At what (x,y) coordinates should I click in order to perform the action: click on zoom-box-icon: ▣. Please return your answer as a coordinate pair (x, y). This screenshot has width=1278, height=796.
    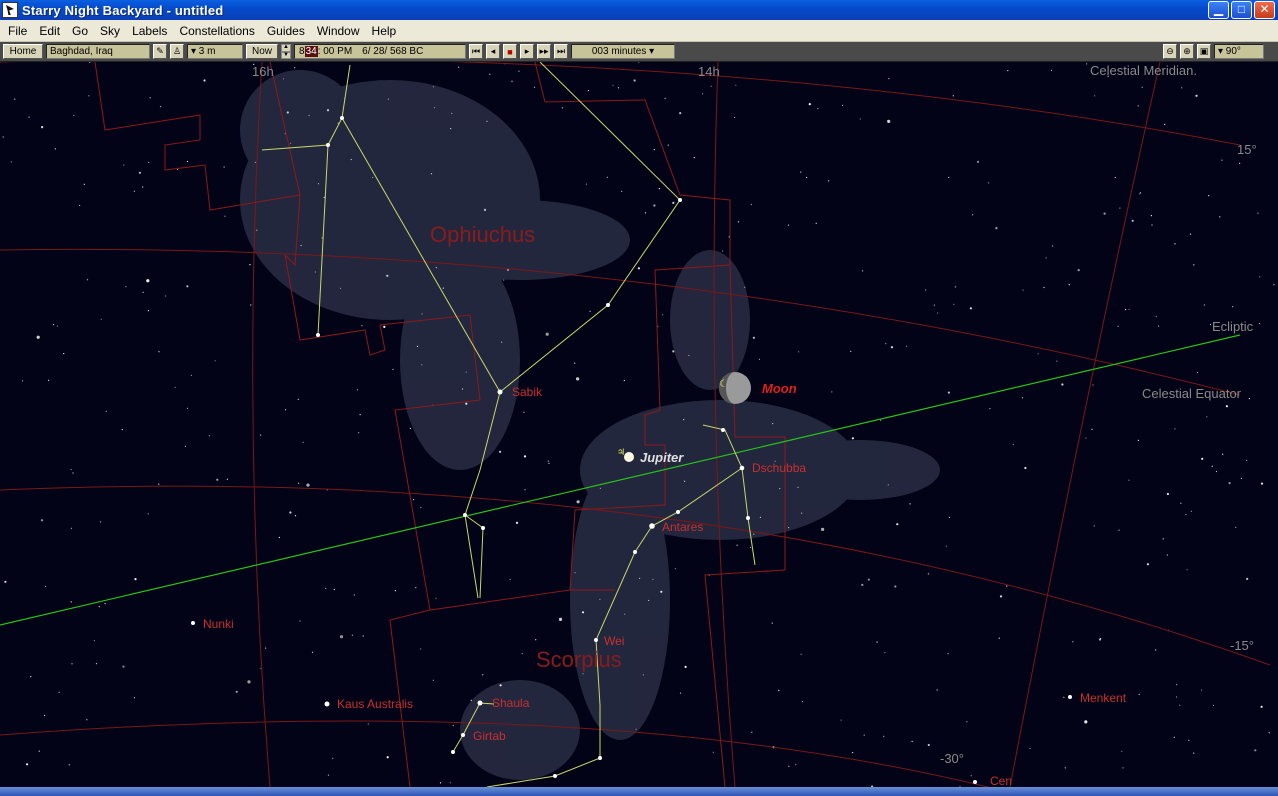
    Looking at the image, I should click on (1204, 51).